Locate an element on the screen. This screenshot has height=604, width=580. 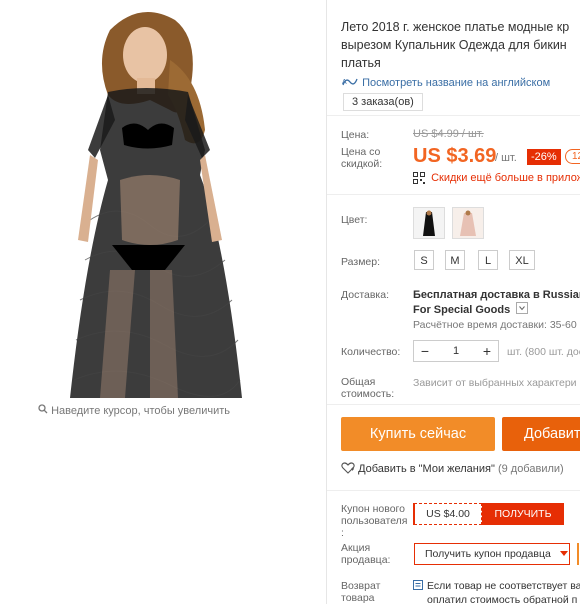
wishlist-count: (9 добавили) is located at coordinates (530, 469).